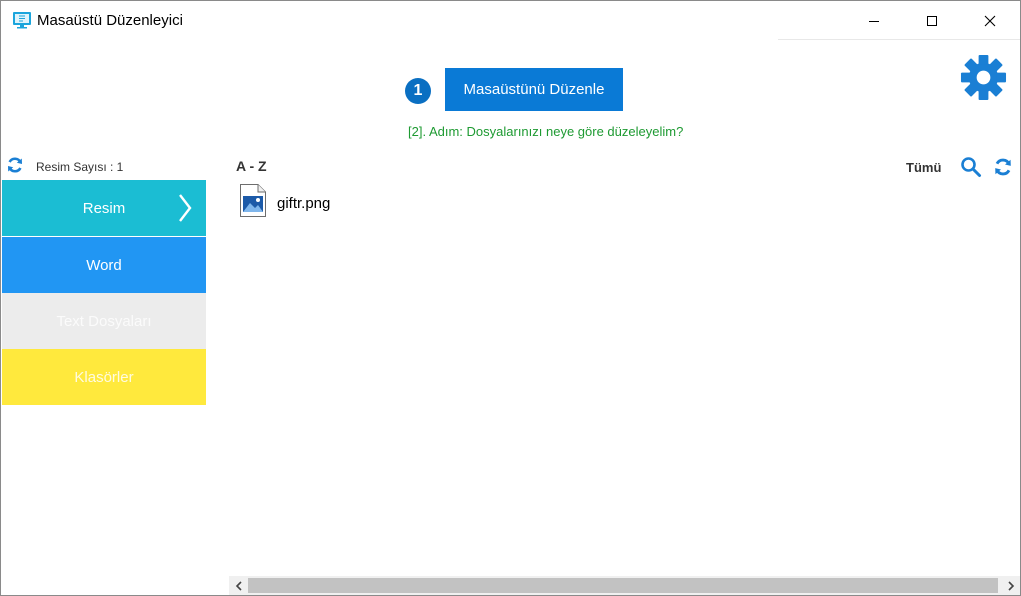 Image resolution: width=1021 pixels, height=596 pixels. I want to click on search-icon, so click(971, 169).